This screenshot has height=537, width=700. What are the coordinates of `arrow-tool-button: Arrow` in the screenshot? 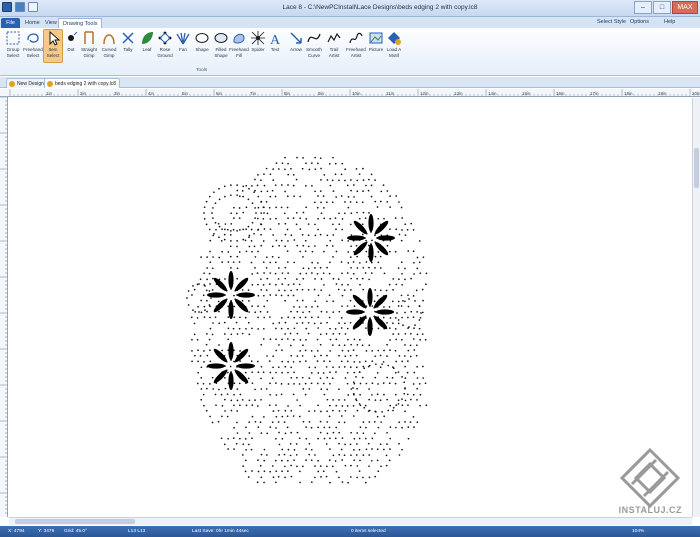 It's located at (296, 41).